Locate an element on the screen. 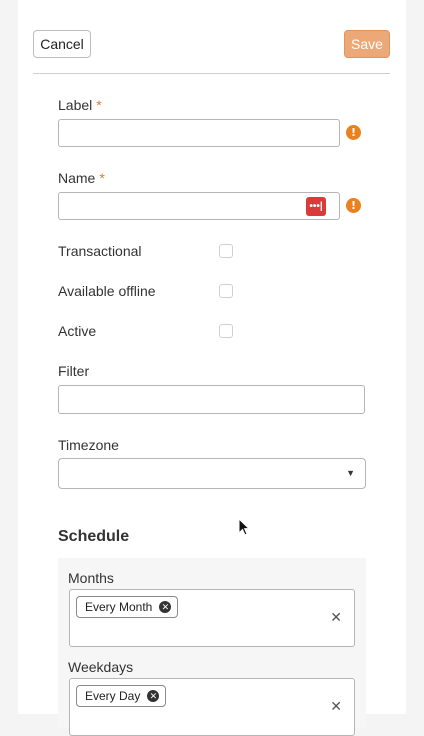 The height and width of the screenshot is (736, 424). months-tag-label: Every Month is located at coordinates (119, 607).